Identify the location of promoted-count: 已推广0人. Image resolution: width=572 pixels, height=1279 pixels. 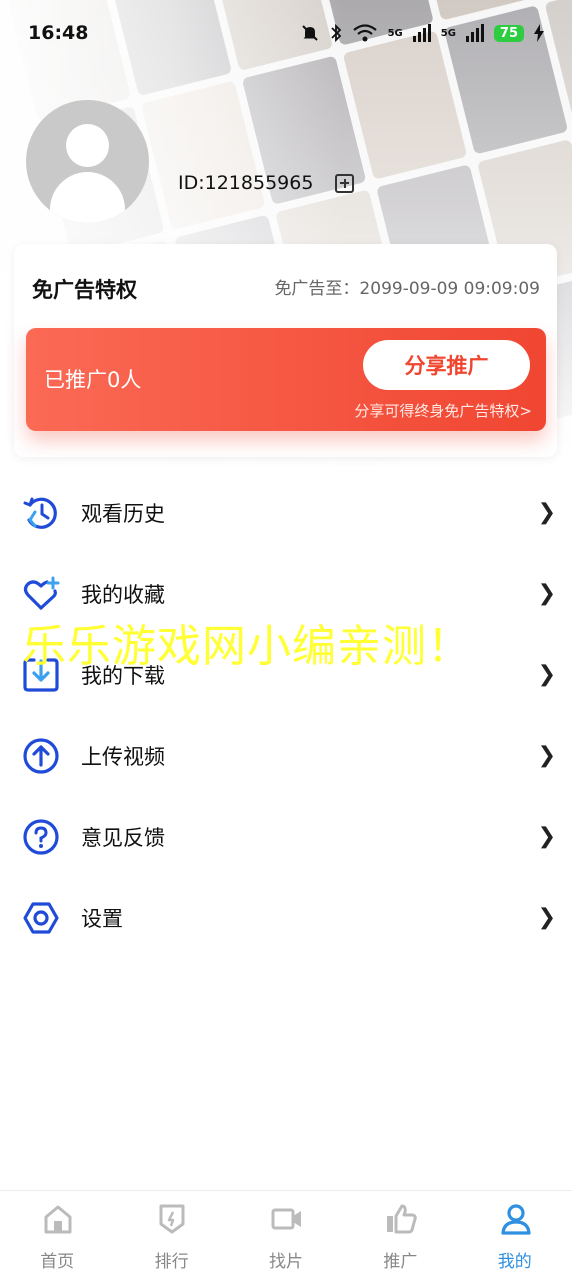
(93, 380).